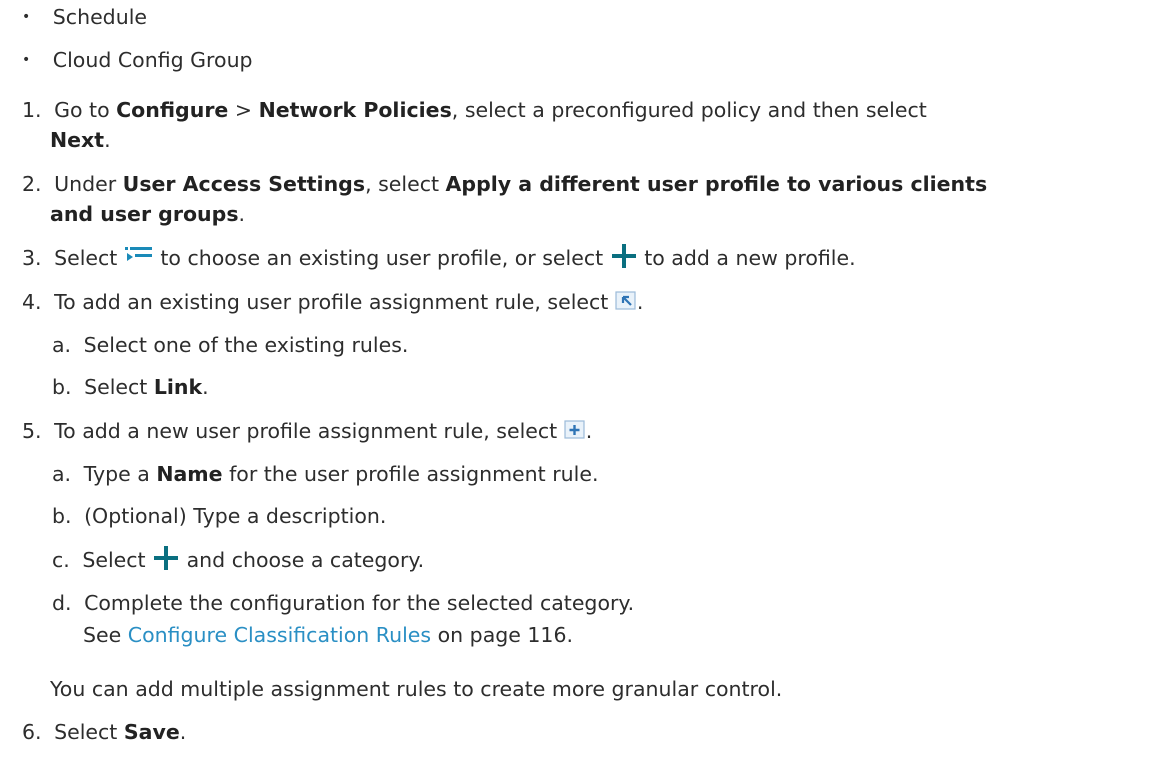 This screenshot has height=767, width=1168. I want to click on step-1-cont: Next., so click(80, 140).